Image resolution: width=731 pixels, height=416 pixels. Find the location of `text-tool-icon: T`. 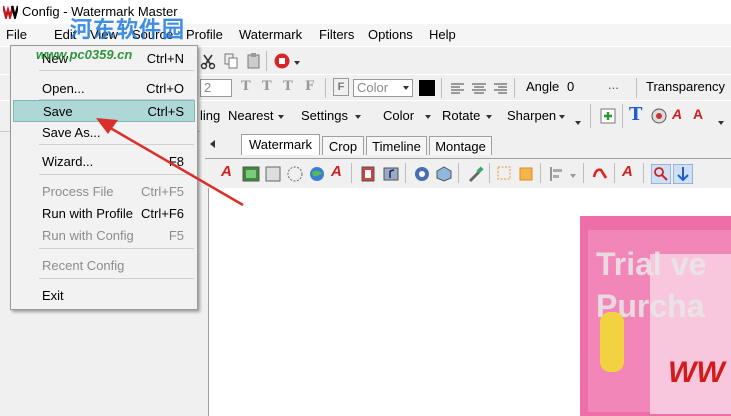

text-tool-icon: T is located at coordinates (635, 114).